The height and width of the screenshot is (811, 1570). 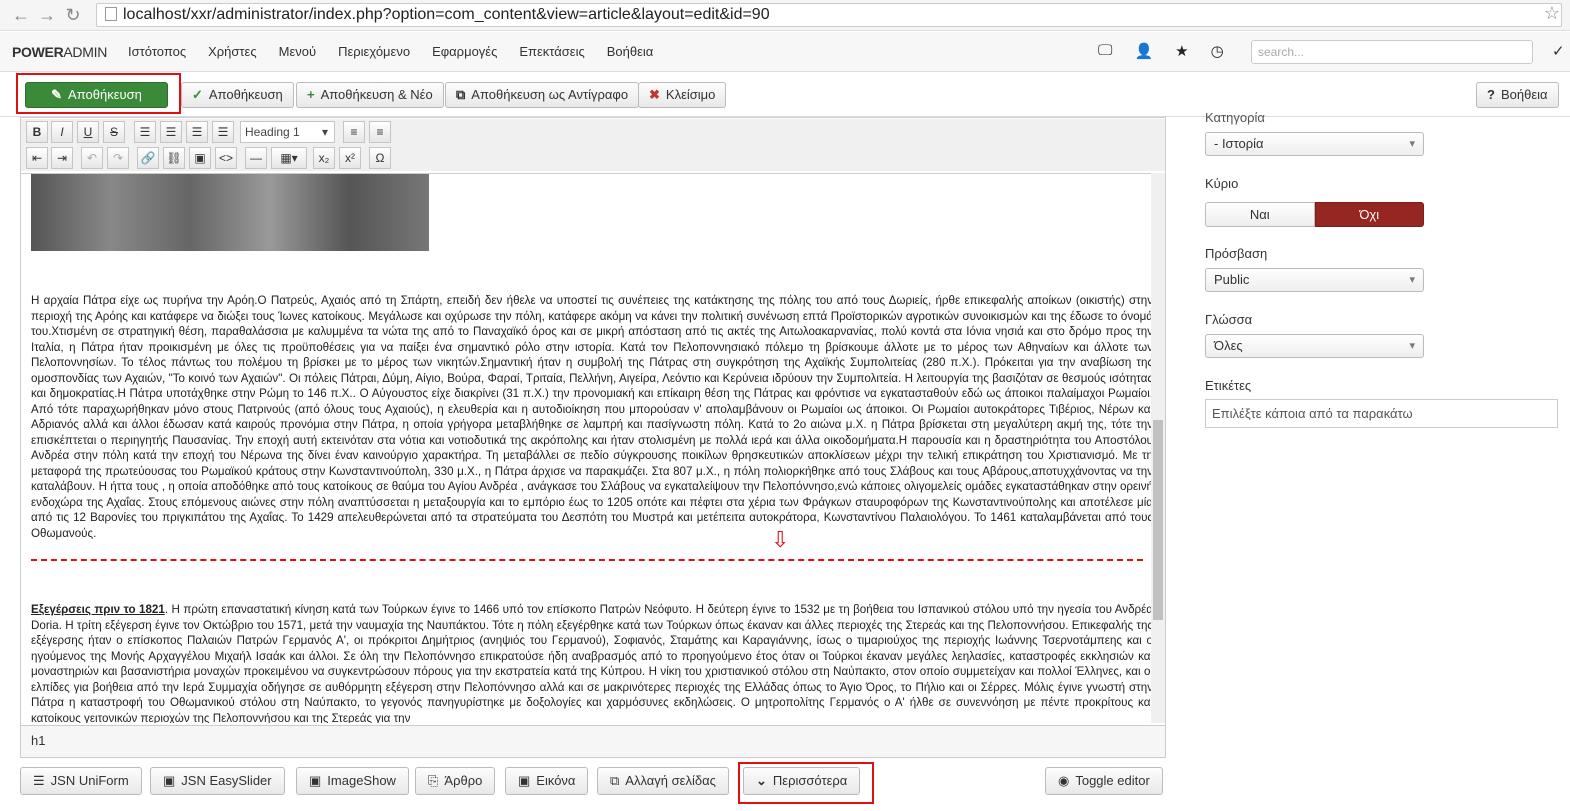 I want to click on imageshow-label: ImageShow, so click(x=361, y=780).